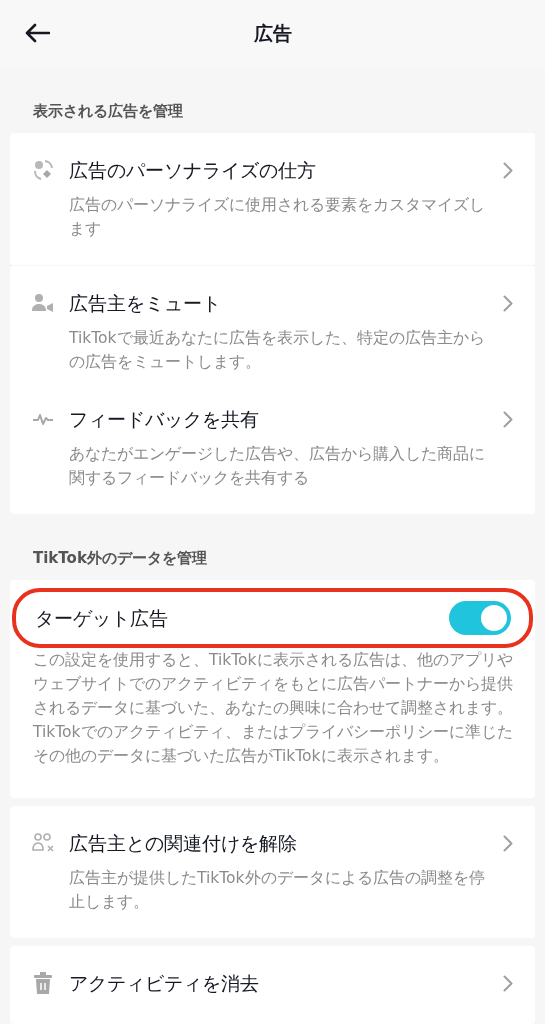 This screenshot has height=1024, width=545. Describe the element at coordinates (286, 983) in the screenshot. I see `row-label: アクティビティを消去` at that location.